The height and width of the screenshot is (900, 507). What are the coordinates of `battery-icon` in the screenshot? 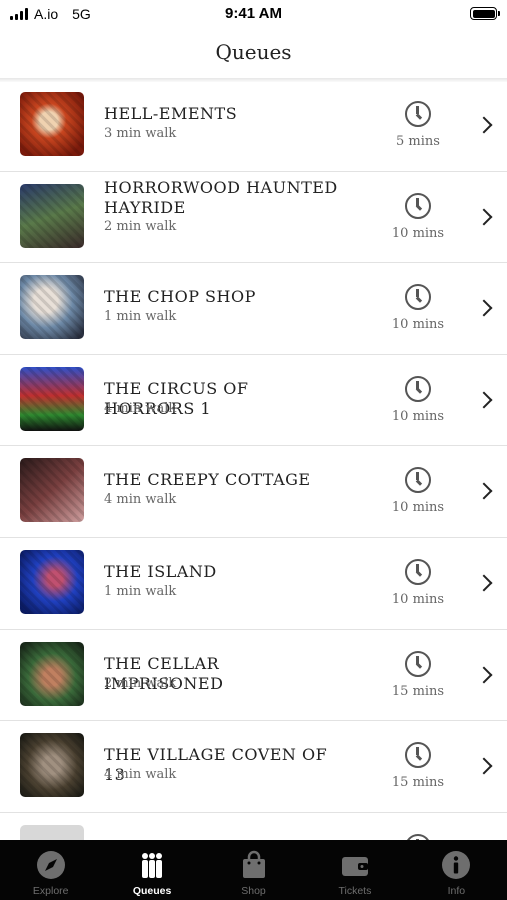 It's located at (485, 13).